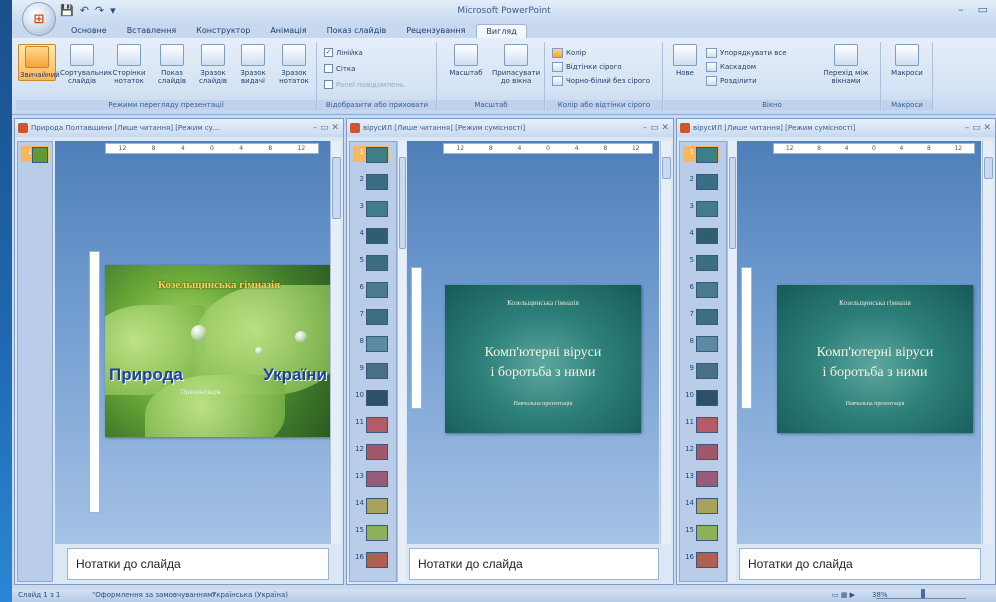 The width and height of the screenshot is (996, 602). I want to click on tab-animation: Анімація, so click(288, 31).